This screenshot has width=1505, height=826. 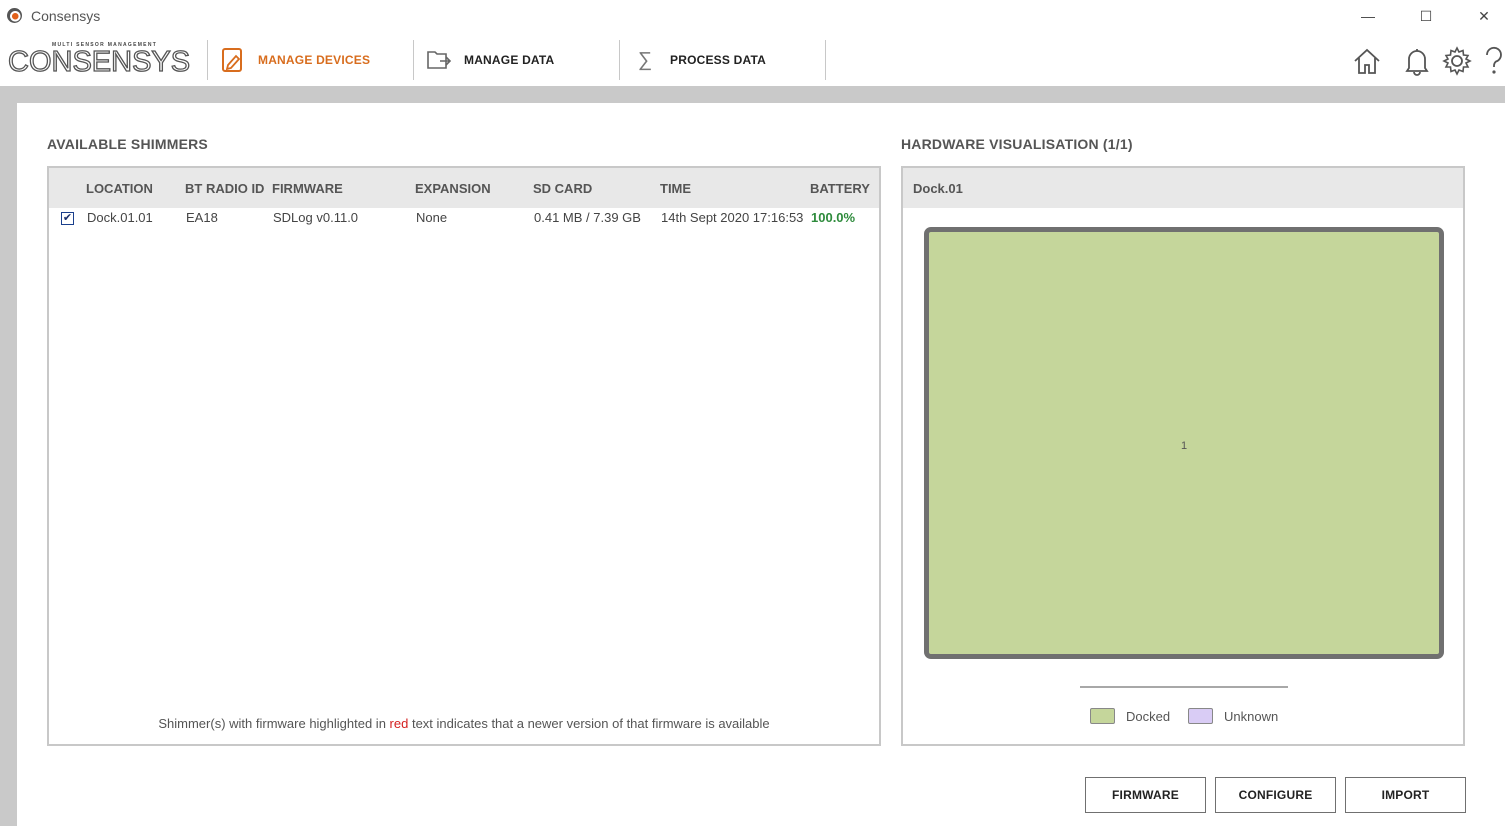 I want to click on legend-label: Docked, so click(x=1148, y=716).